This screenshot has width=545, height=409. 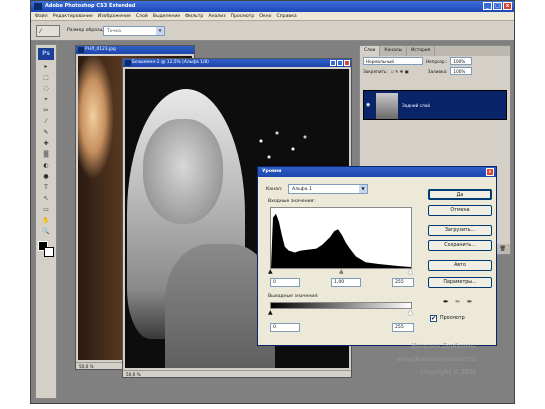 I want to click on tab-layers: Слои, so click(x=370, y=51).